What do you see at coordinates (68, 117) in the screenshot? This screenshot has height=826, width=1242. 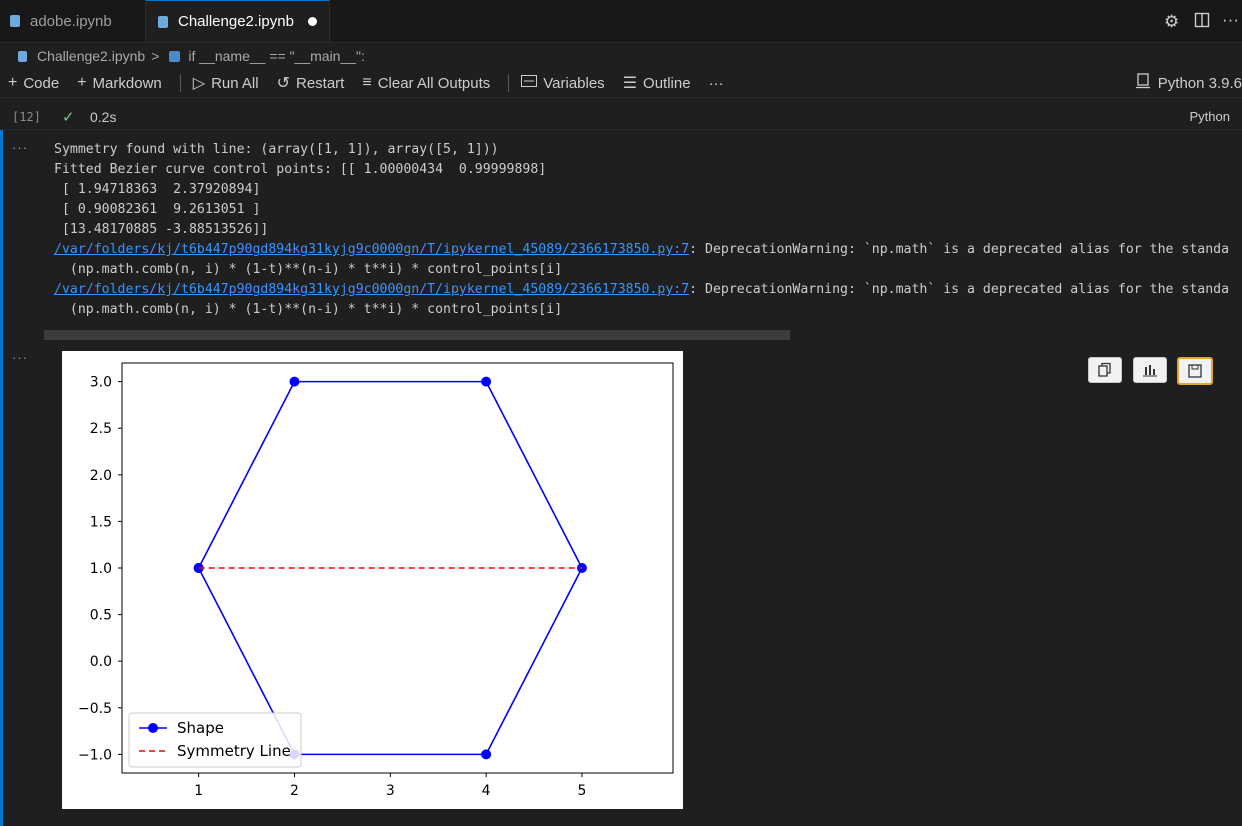 I see `success-check-icon: ✓` at bounding box center [68, 117].